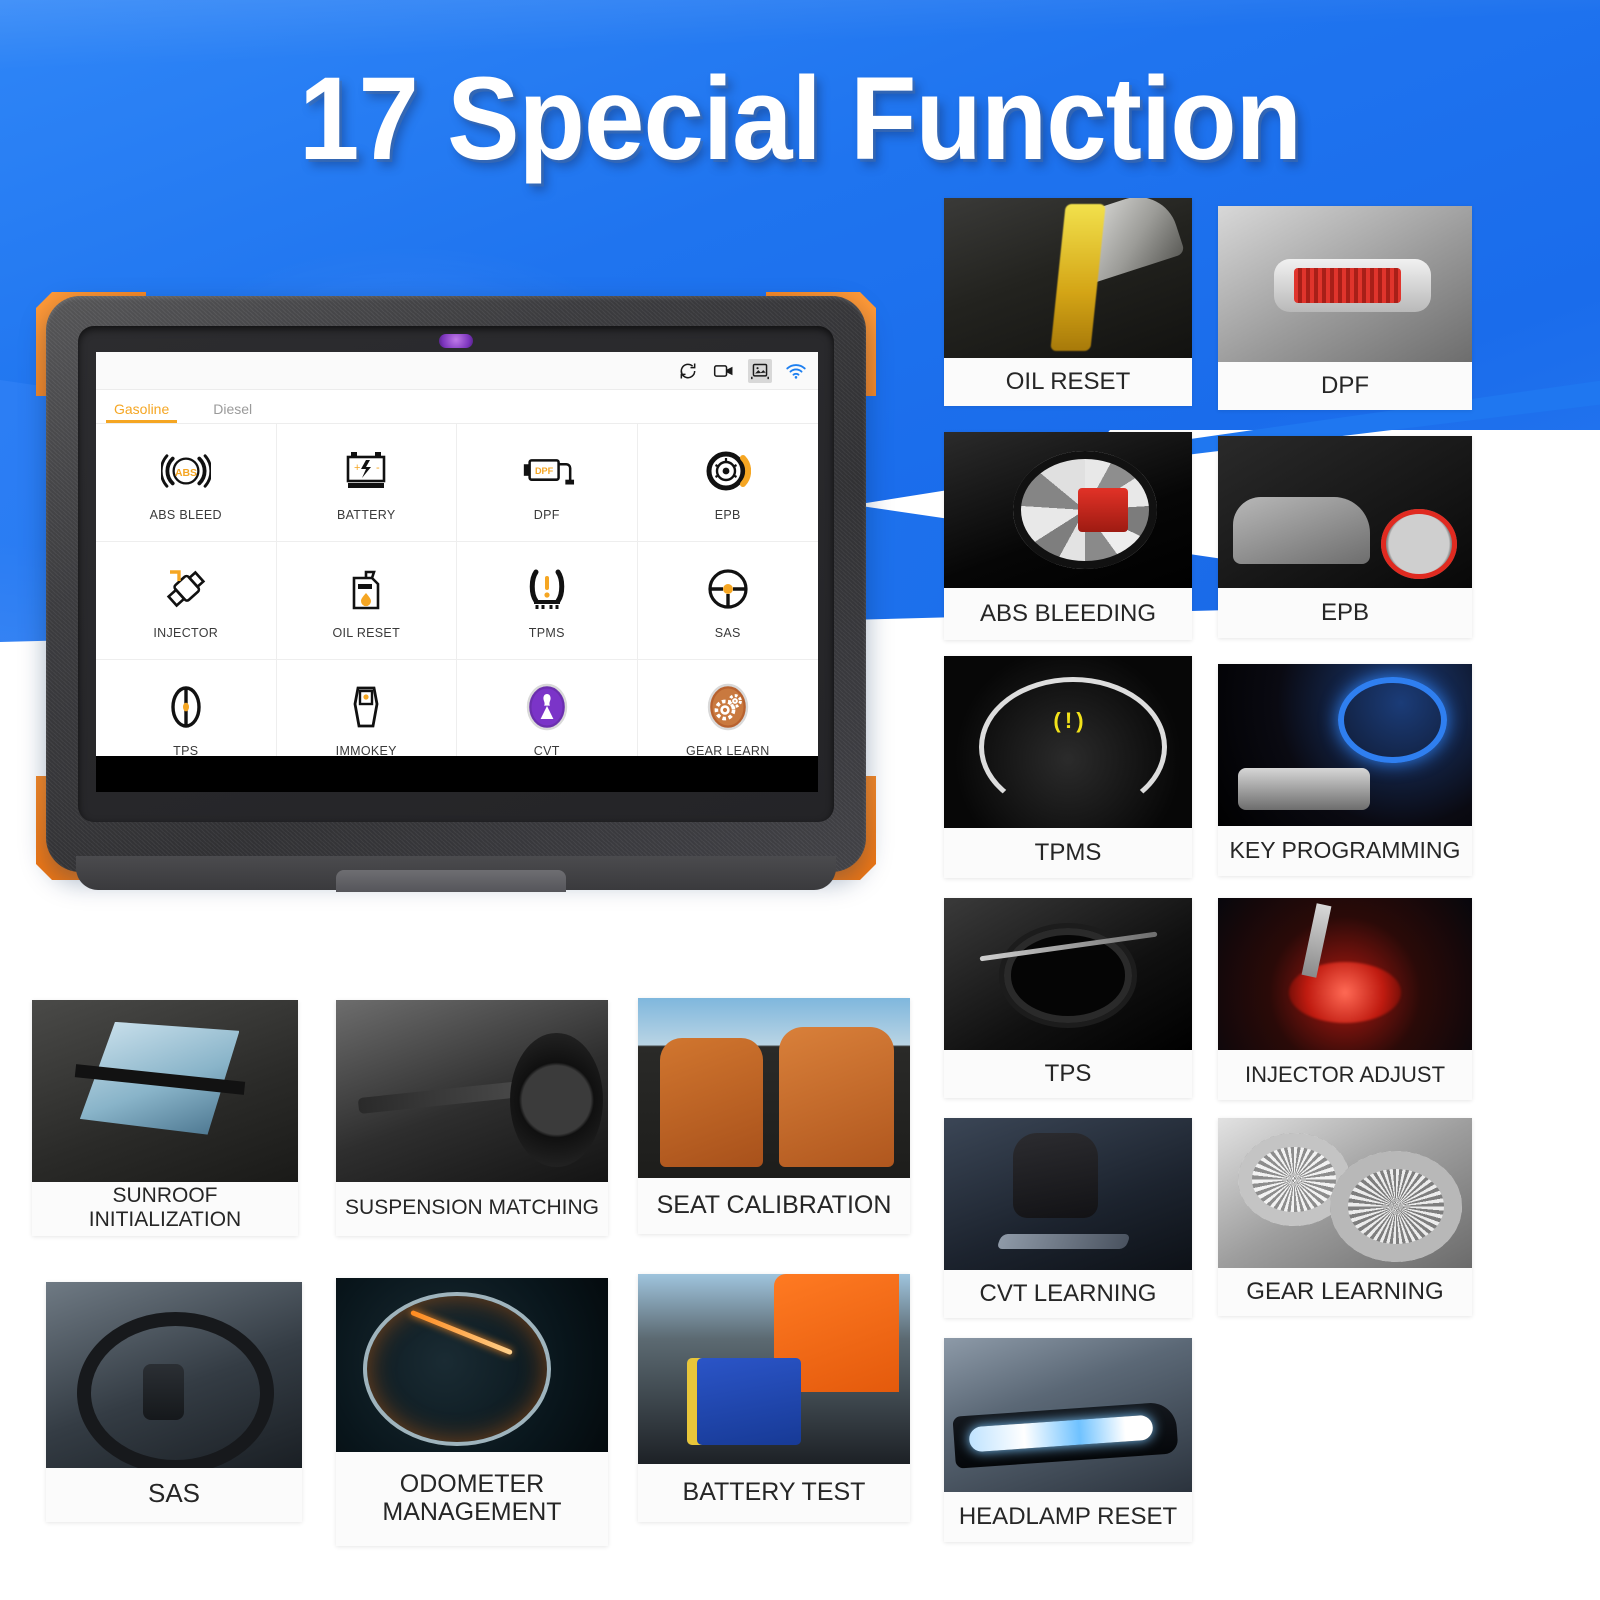 This screenshot has width=1600, height=1600. Describe the element at coordinates (174, 1493) in the screenshot. I see `card-label: SAS` at that location.